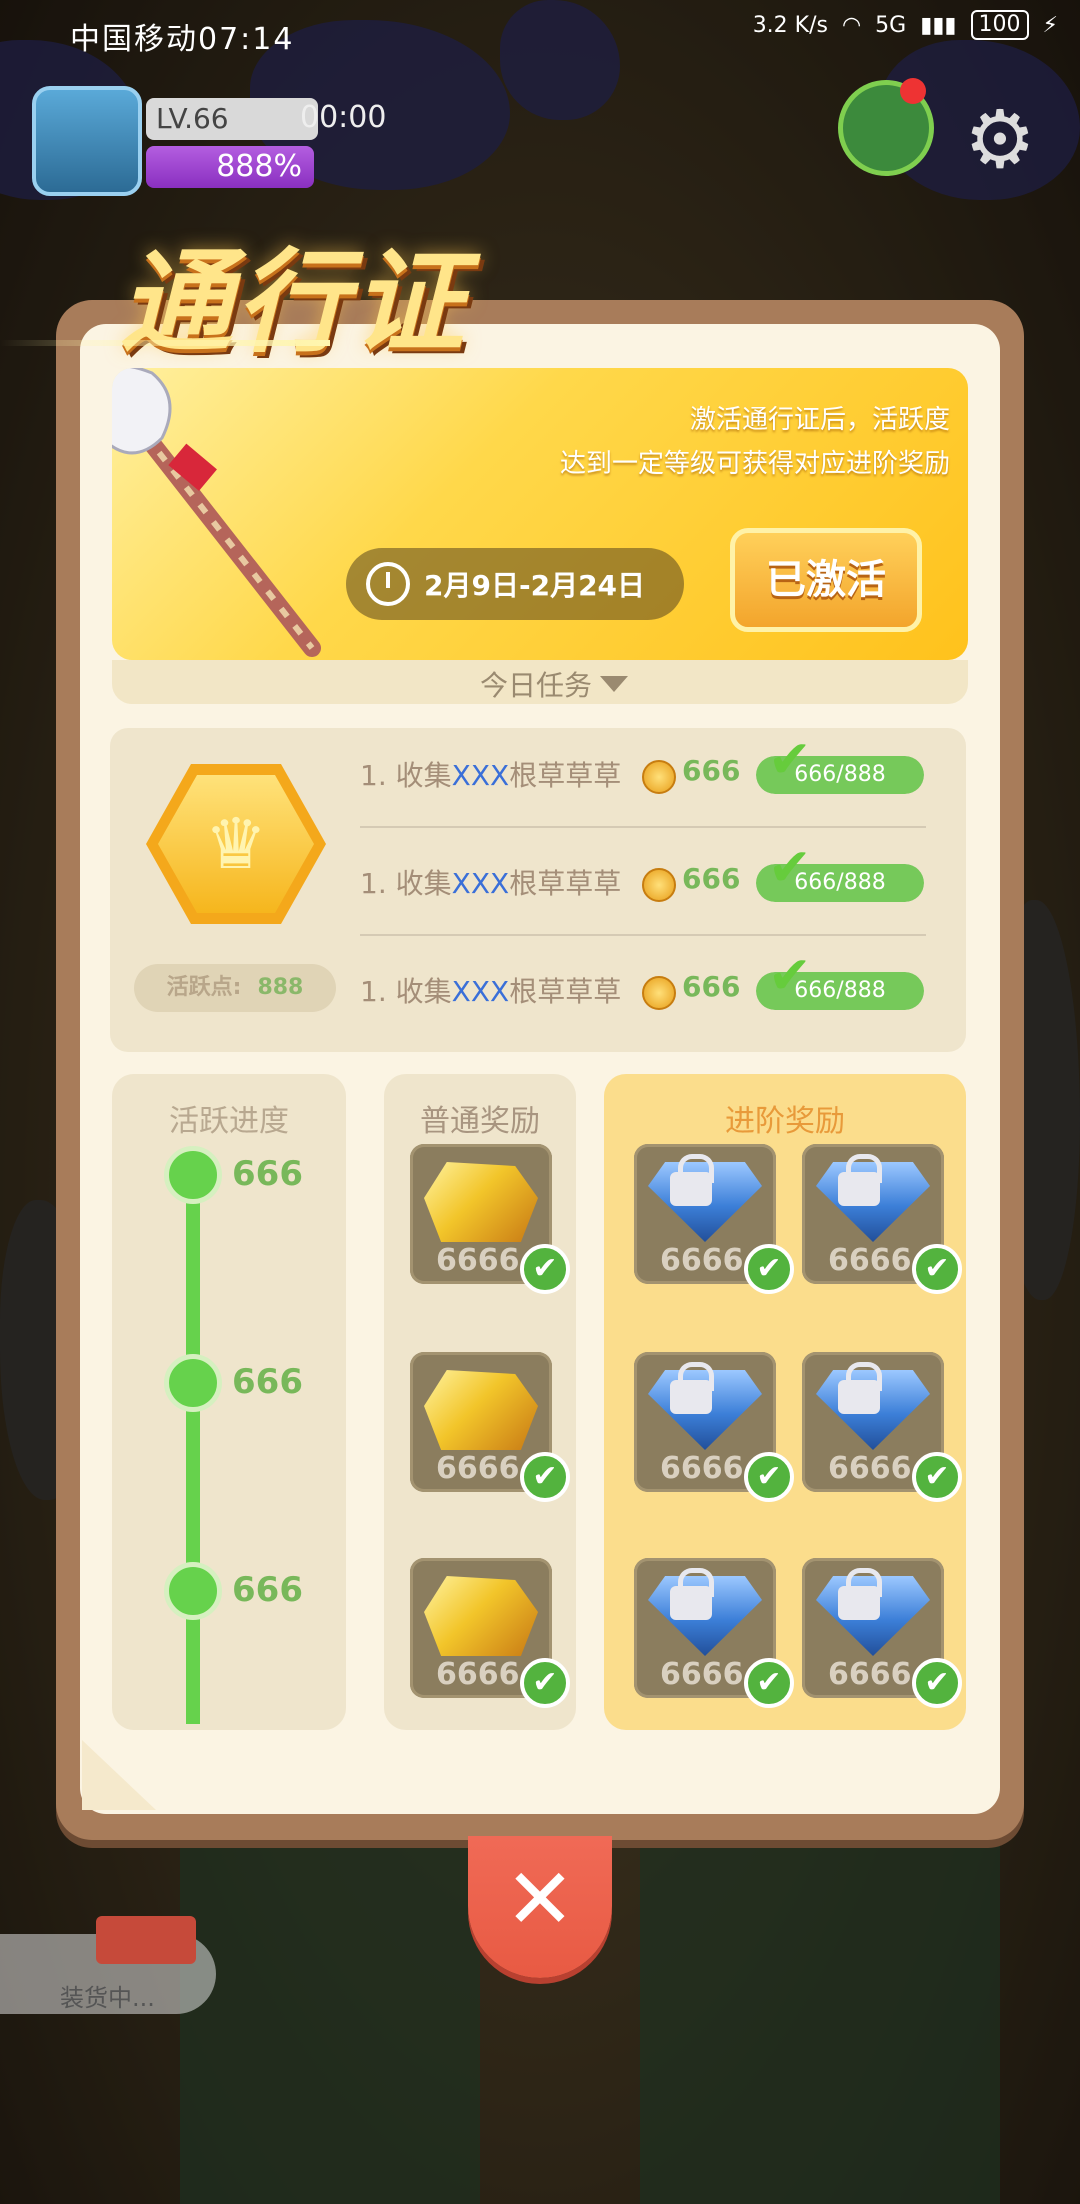 This screenshot has height=2204, width=1080. Describe the element at coordinates (232, 119) in the screenshot. I see `level-label: LV.66` at that location.